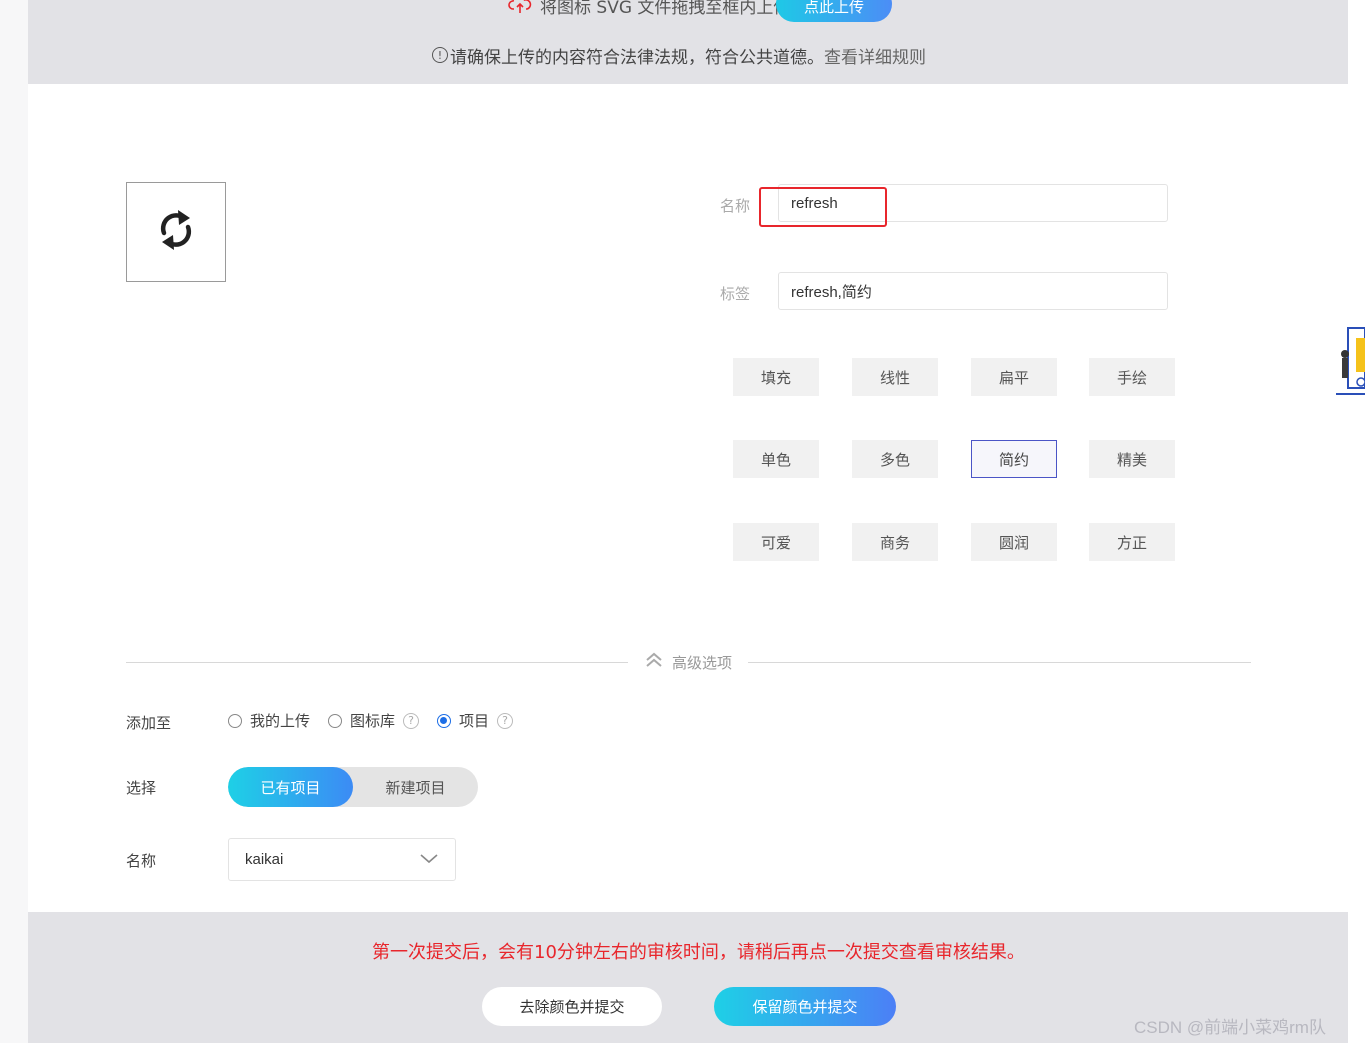 The width and height of the screenshot is (1365, 1043). Describe the element at coordinates (1014, 542) in the screenshot. I see `tag-button: 圆润` at that location.